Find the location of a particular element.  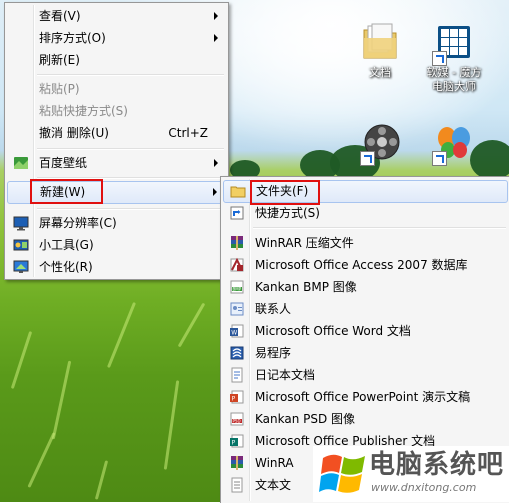

menu-item-label: Kankan BMP 图像 is located at coordinates (306, 287).